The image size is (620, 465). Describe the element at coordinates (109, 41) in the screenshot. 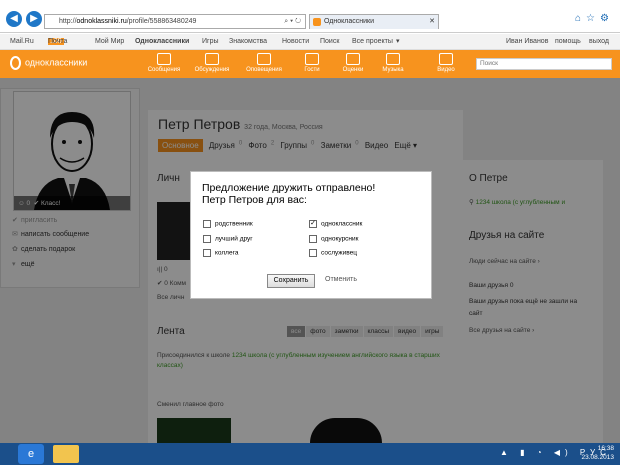

I see `nav-myworld: Мой Мир` at that location.